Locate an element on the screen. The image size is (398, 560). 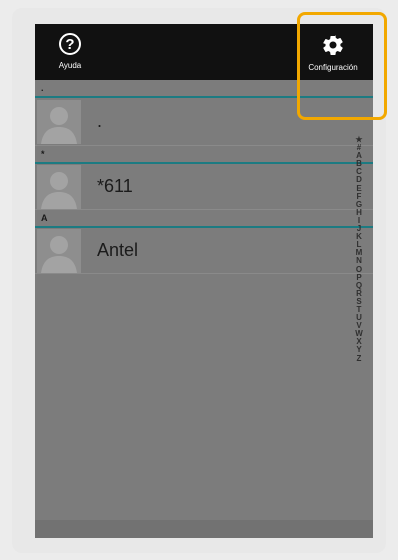
contact-name: . is located at coordinates (100, 121).